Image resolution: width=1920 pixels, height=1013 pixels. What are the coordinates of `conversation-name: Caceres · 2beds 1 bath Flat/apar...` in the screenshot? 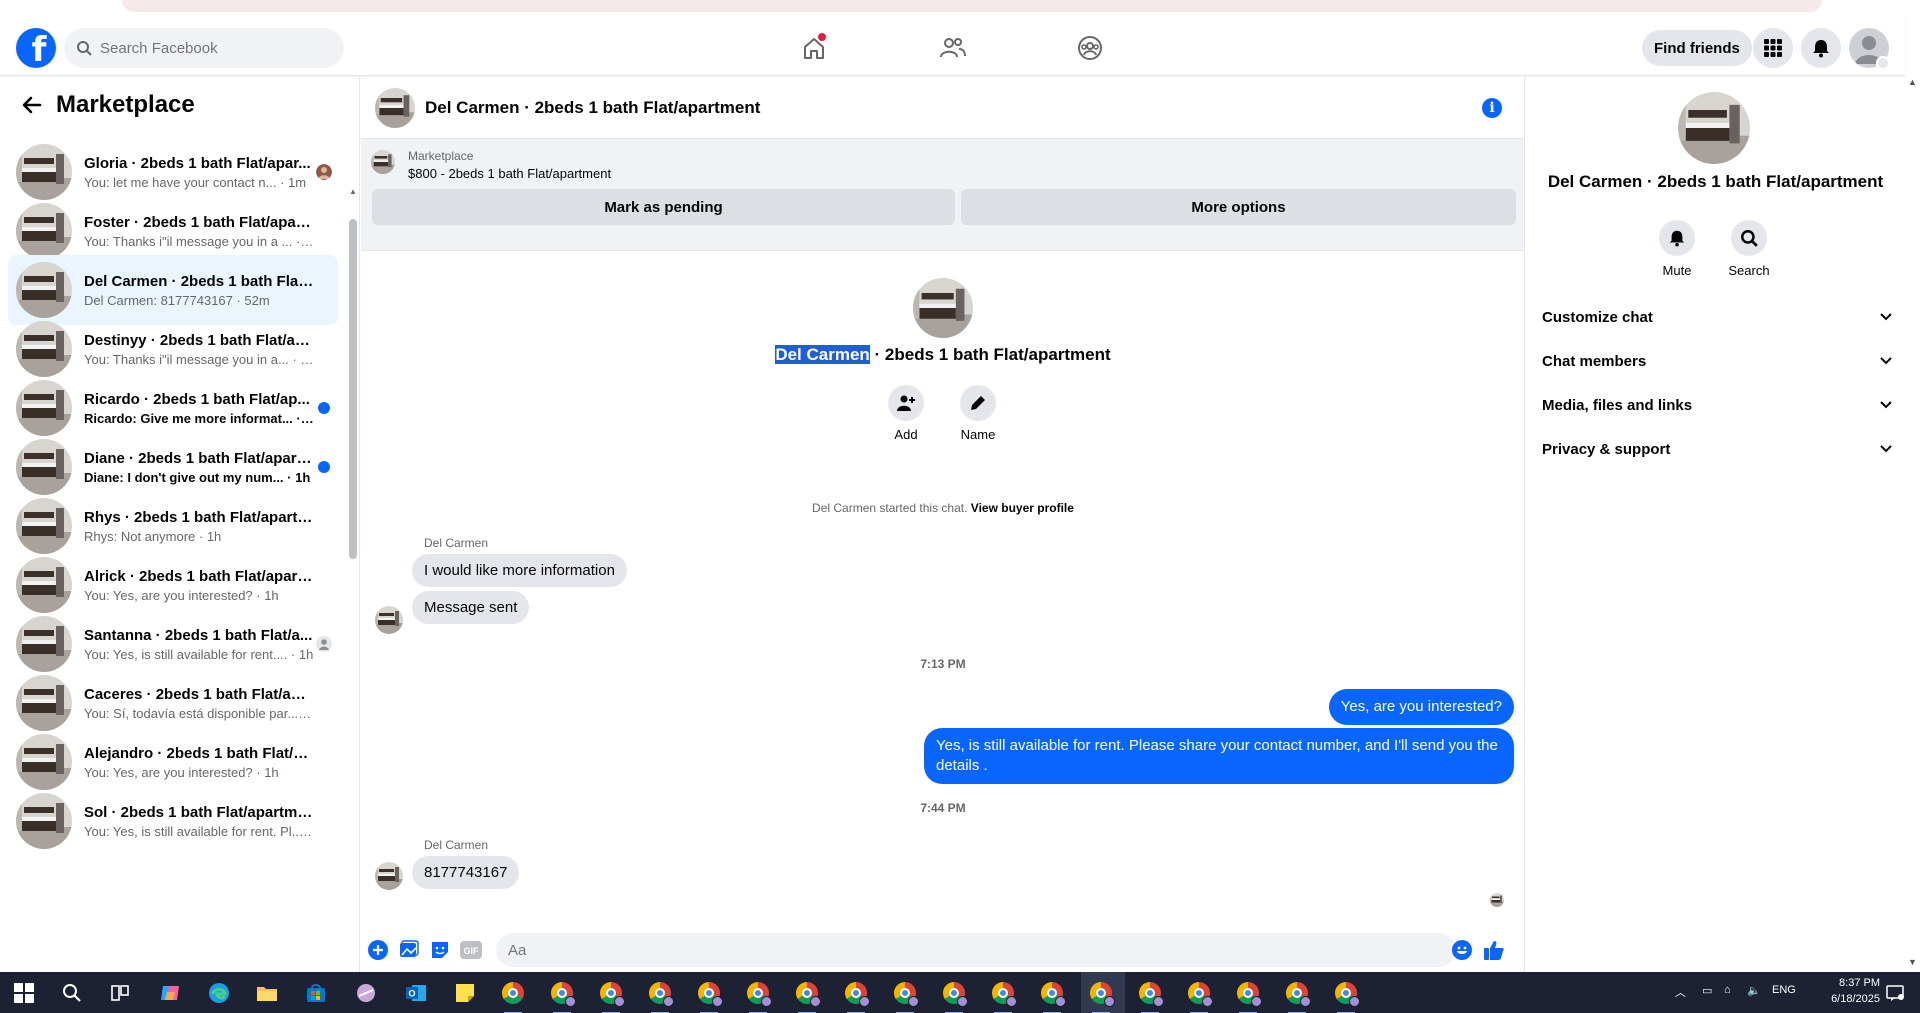 It's located at (199, 694).